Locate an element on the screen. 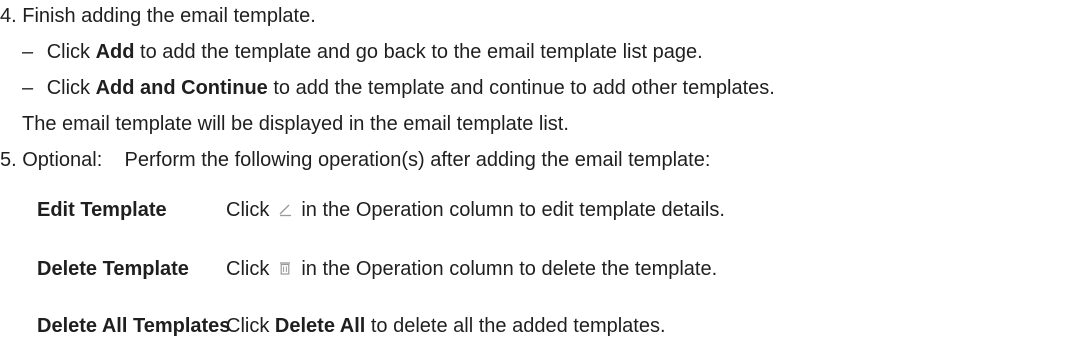  step-4-text: Finish adding the email template. is located at coordinates (169, 16).